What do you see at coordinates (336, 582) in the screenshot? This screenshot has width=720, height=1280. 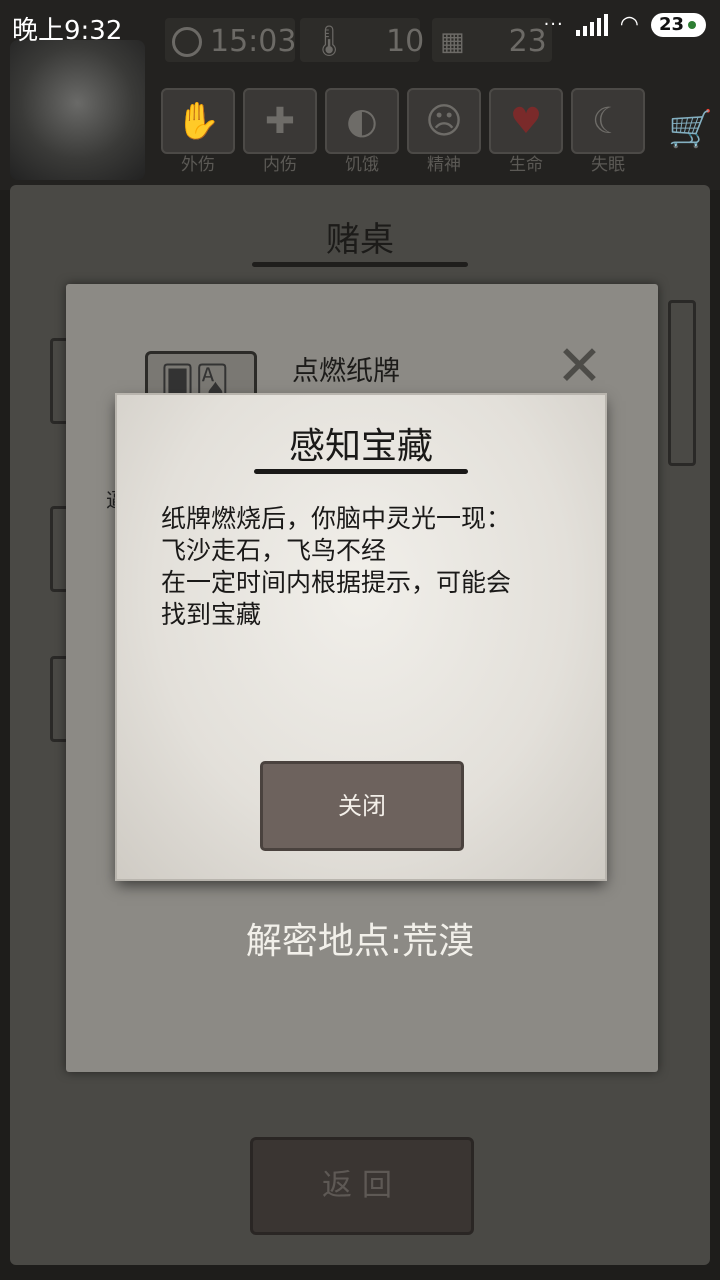 I see `dialog-body-line: 在一定时间内根据提示，可能会` at bounding box center [336, 582].